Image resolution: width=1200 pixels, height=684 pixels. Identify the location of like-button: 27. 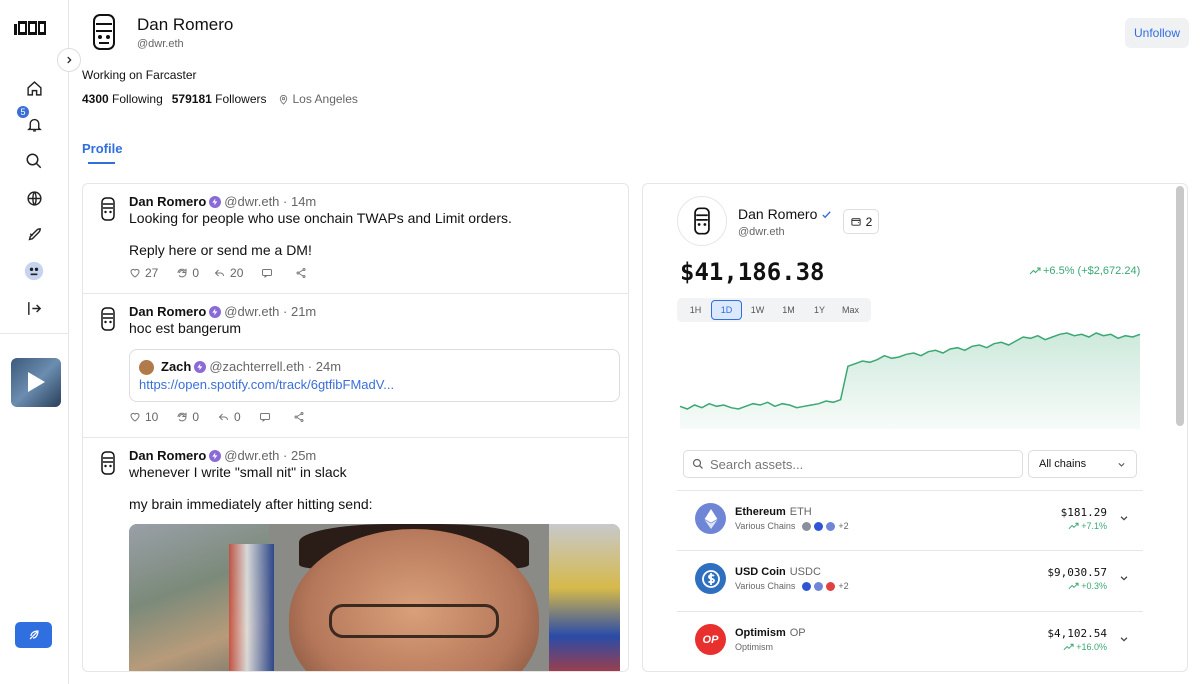
(143, 273).